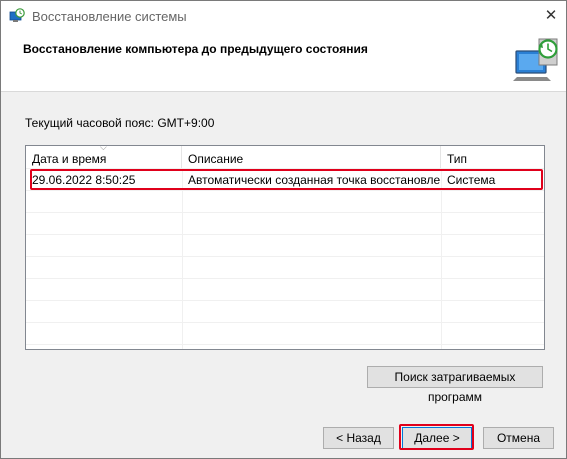 This screenshot has width=567, height=459. I want to click on close-icon: ✕, so click(551, 15).